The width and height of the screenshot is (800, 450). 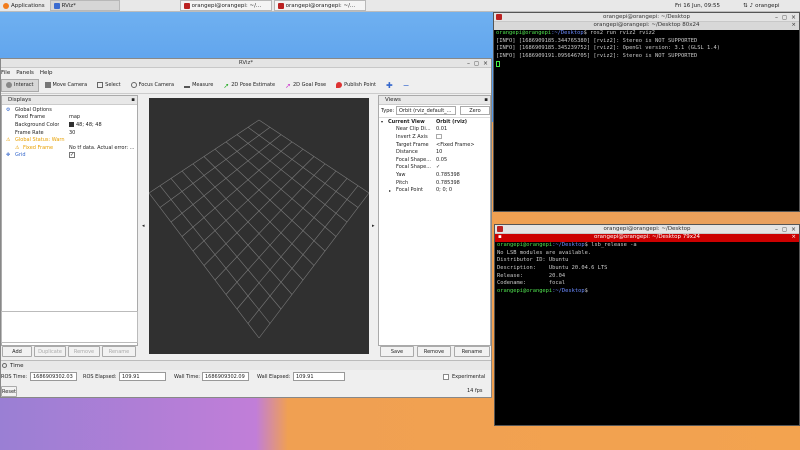 What do you see at coordinates (84, 5) in the screenshot?
I see `task-rviz: RViz*` at bounding box center [84, 5].